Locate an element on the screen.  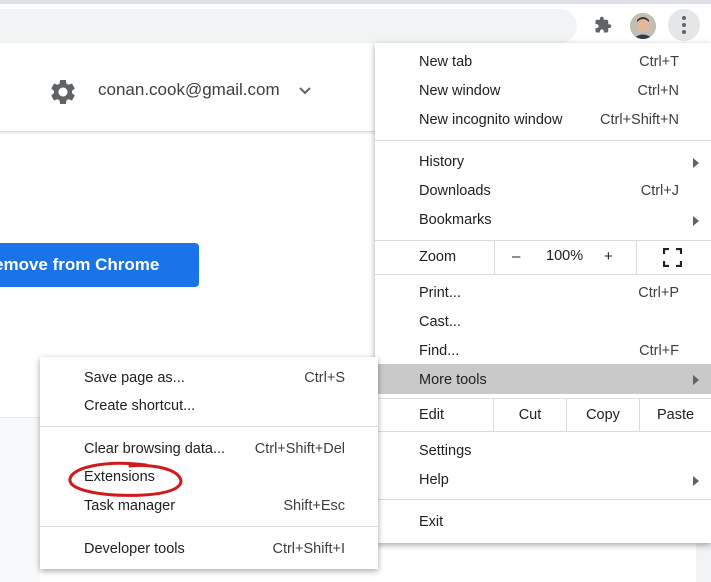
menu-item-label: History is located at coordinates (442, 162).